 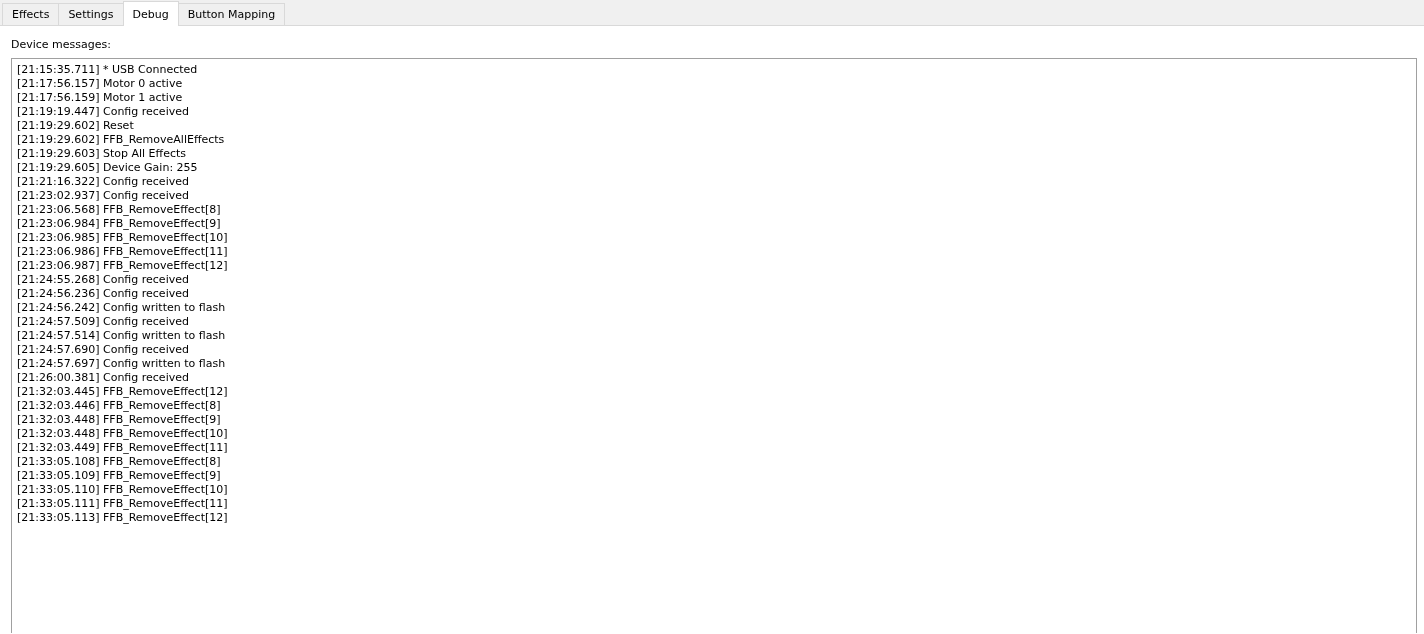 What do you see at coordinates (119, 462) in the screenshot?
I see `log-line: [21:33:05.108] FFB_RemoveEffect[8]` at bounding box center [119, 462].